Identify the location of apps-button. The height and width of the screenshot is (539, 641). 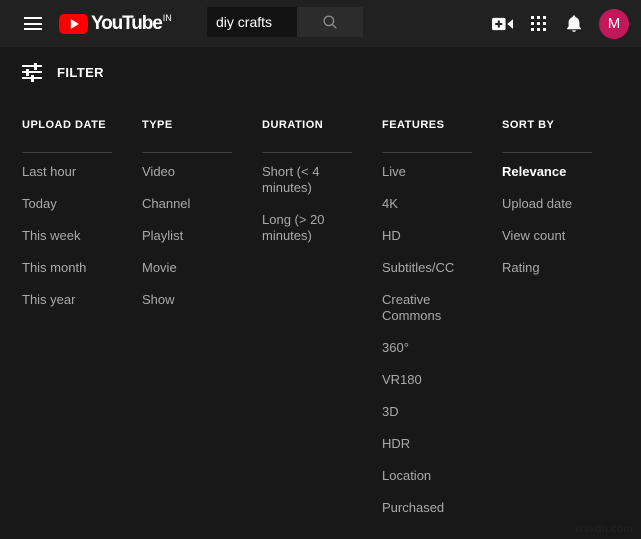
(538, 24).